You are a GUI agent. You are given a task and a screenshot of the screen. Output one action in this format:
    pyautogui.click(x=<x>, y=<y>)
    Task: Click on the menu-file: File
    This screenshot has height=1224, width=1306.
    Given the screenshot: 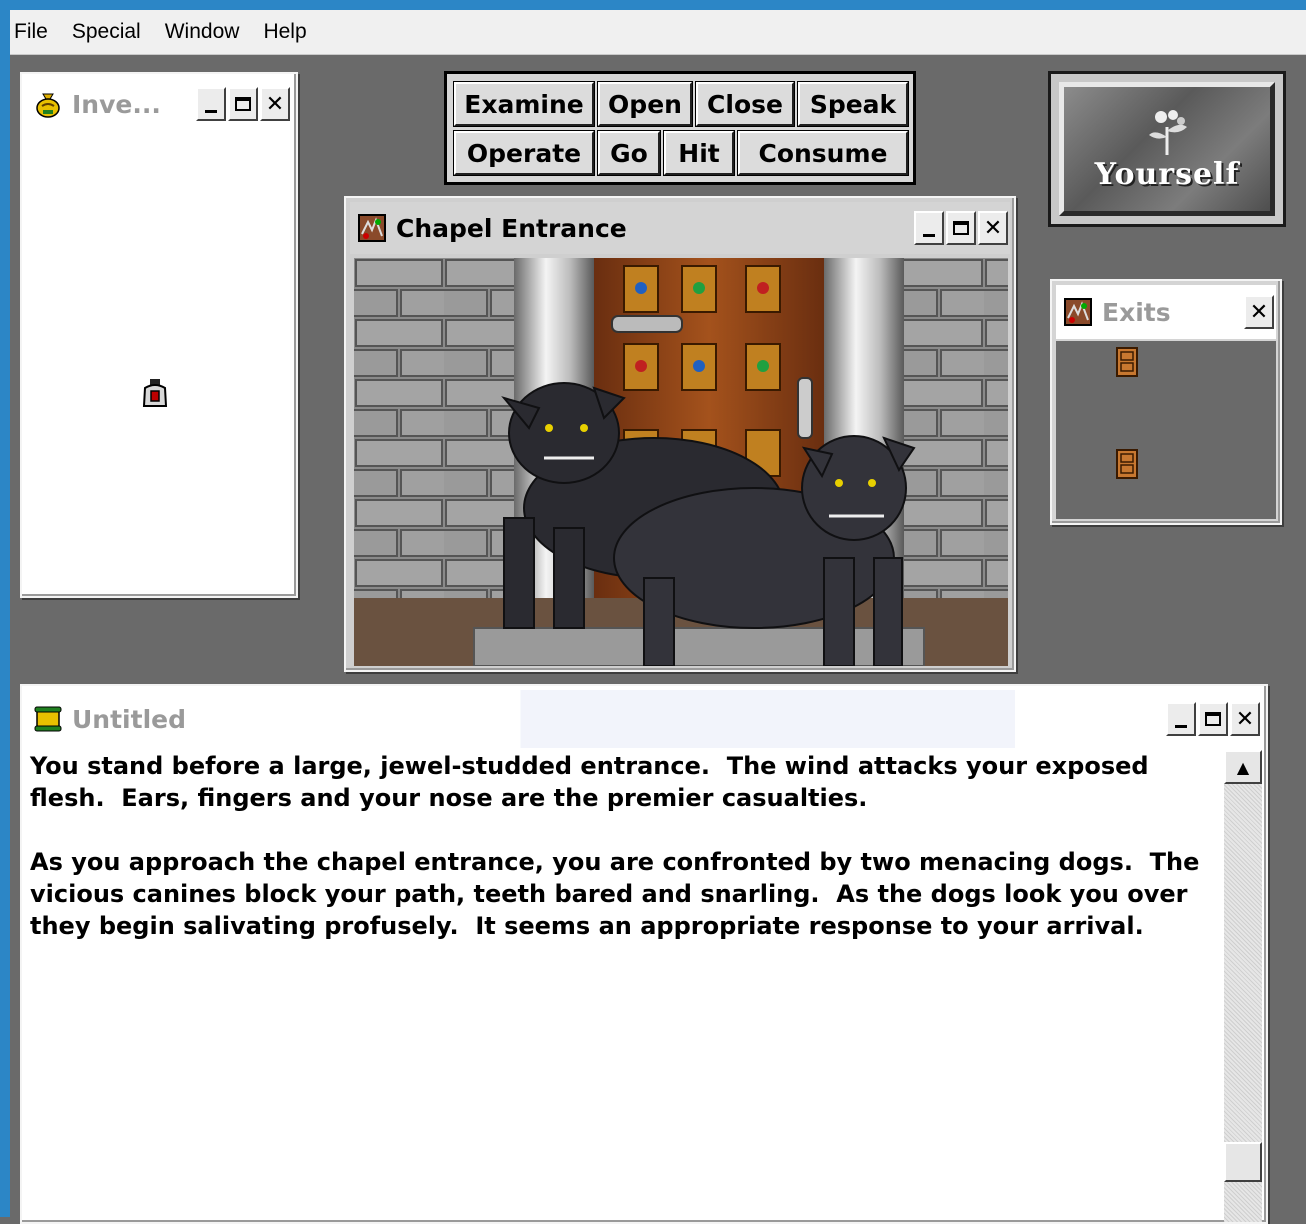 What is the action you would take?
    pyautogui.click(x=35, y=32)
    